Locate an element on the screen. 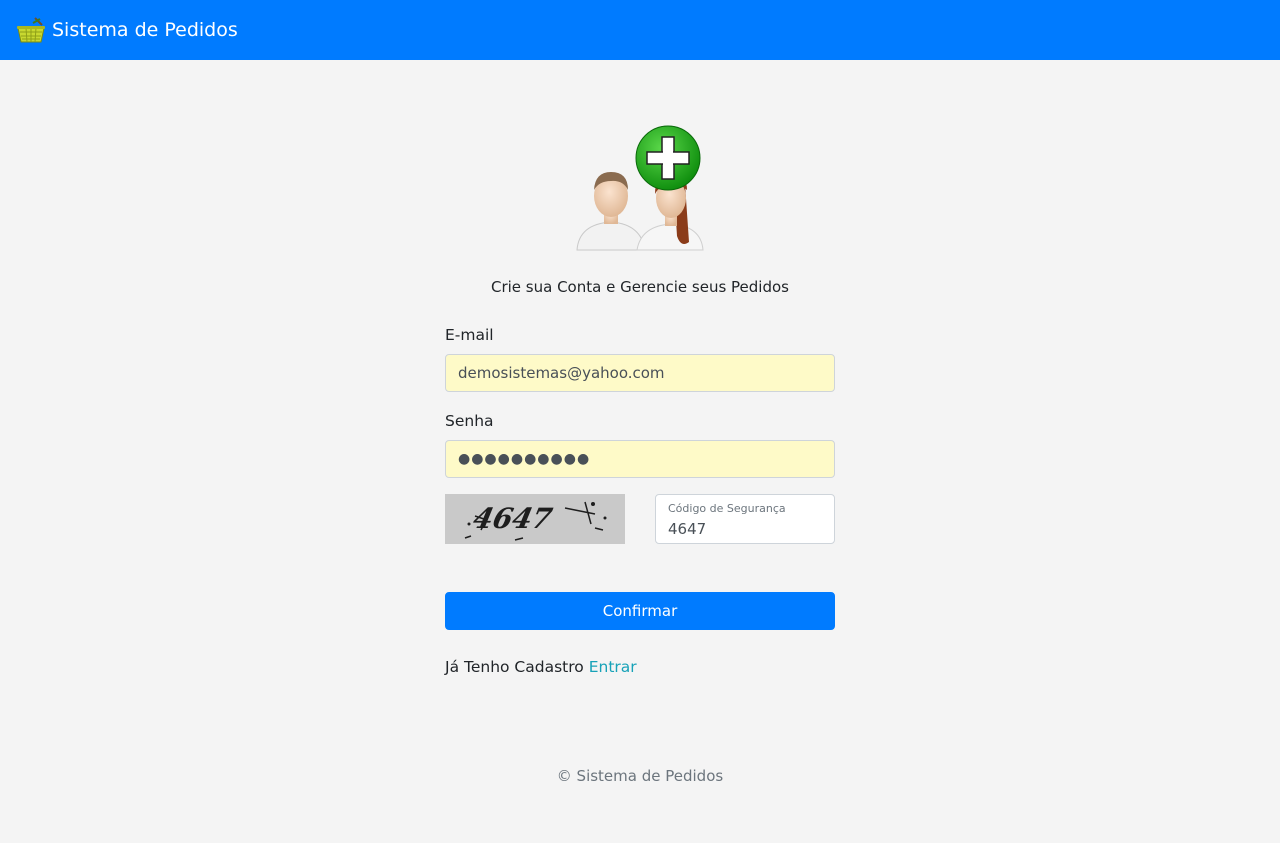  login-prompt: Já Tenho Cadastro is located at coordinates (514, 667).